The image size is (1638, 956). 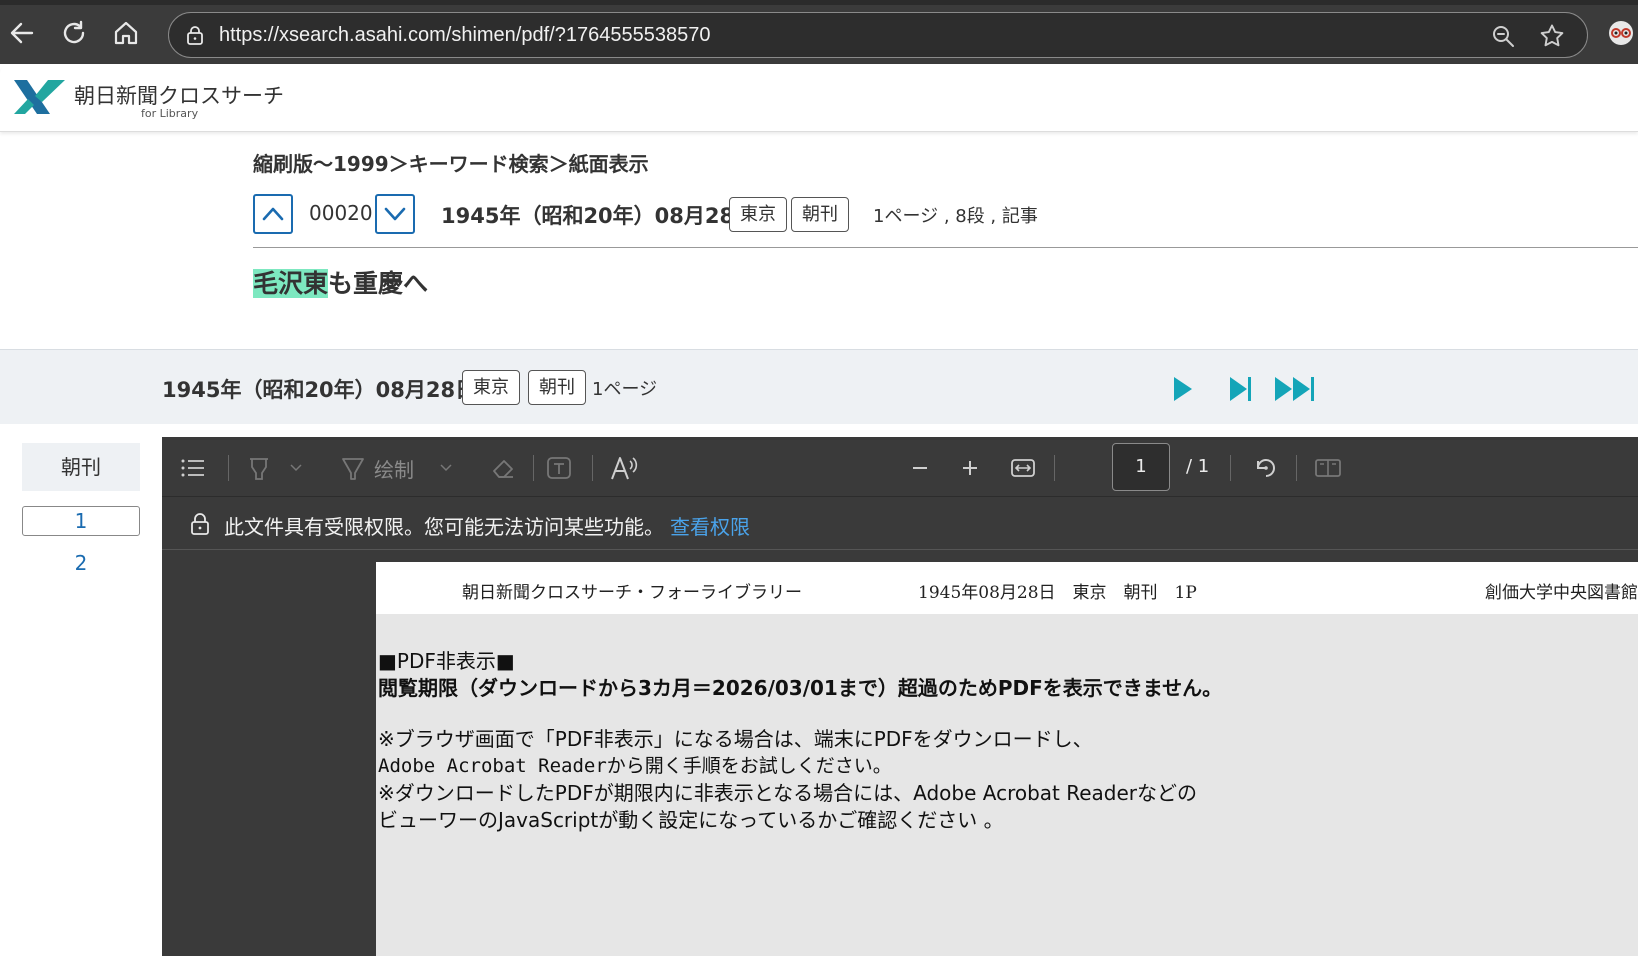 What do you see at coordinates (126, 33) in the screenshot?
I see `home-icon` at bounding box center [126, 33].